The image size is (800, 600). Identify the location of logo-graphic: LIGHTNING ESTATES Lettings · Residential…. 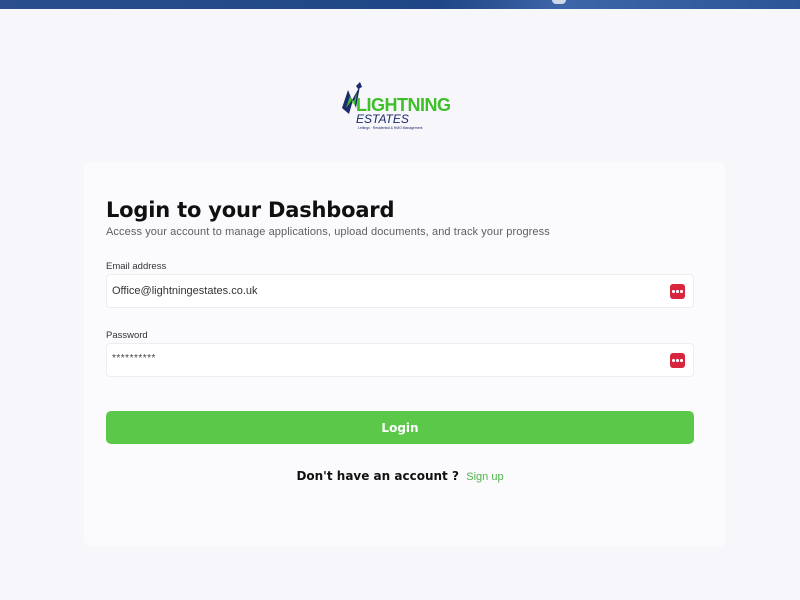
(396, 106).